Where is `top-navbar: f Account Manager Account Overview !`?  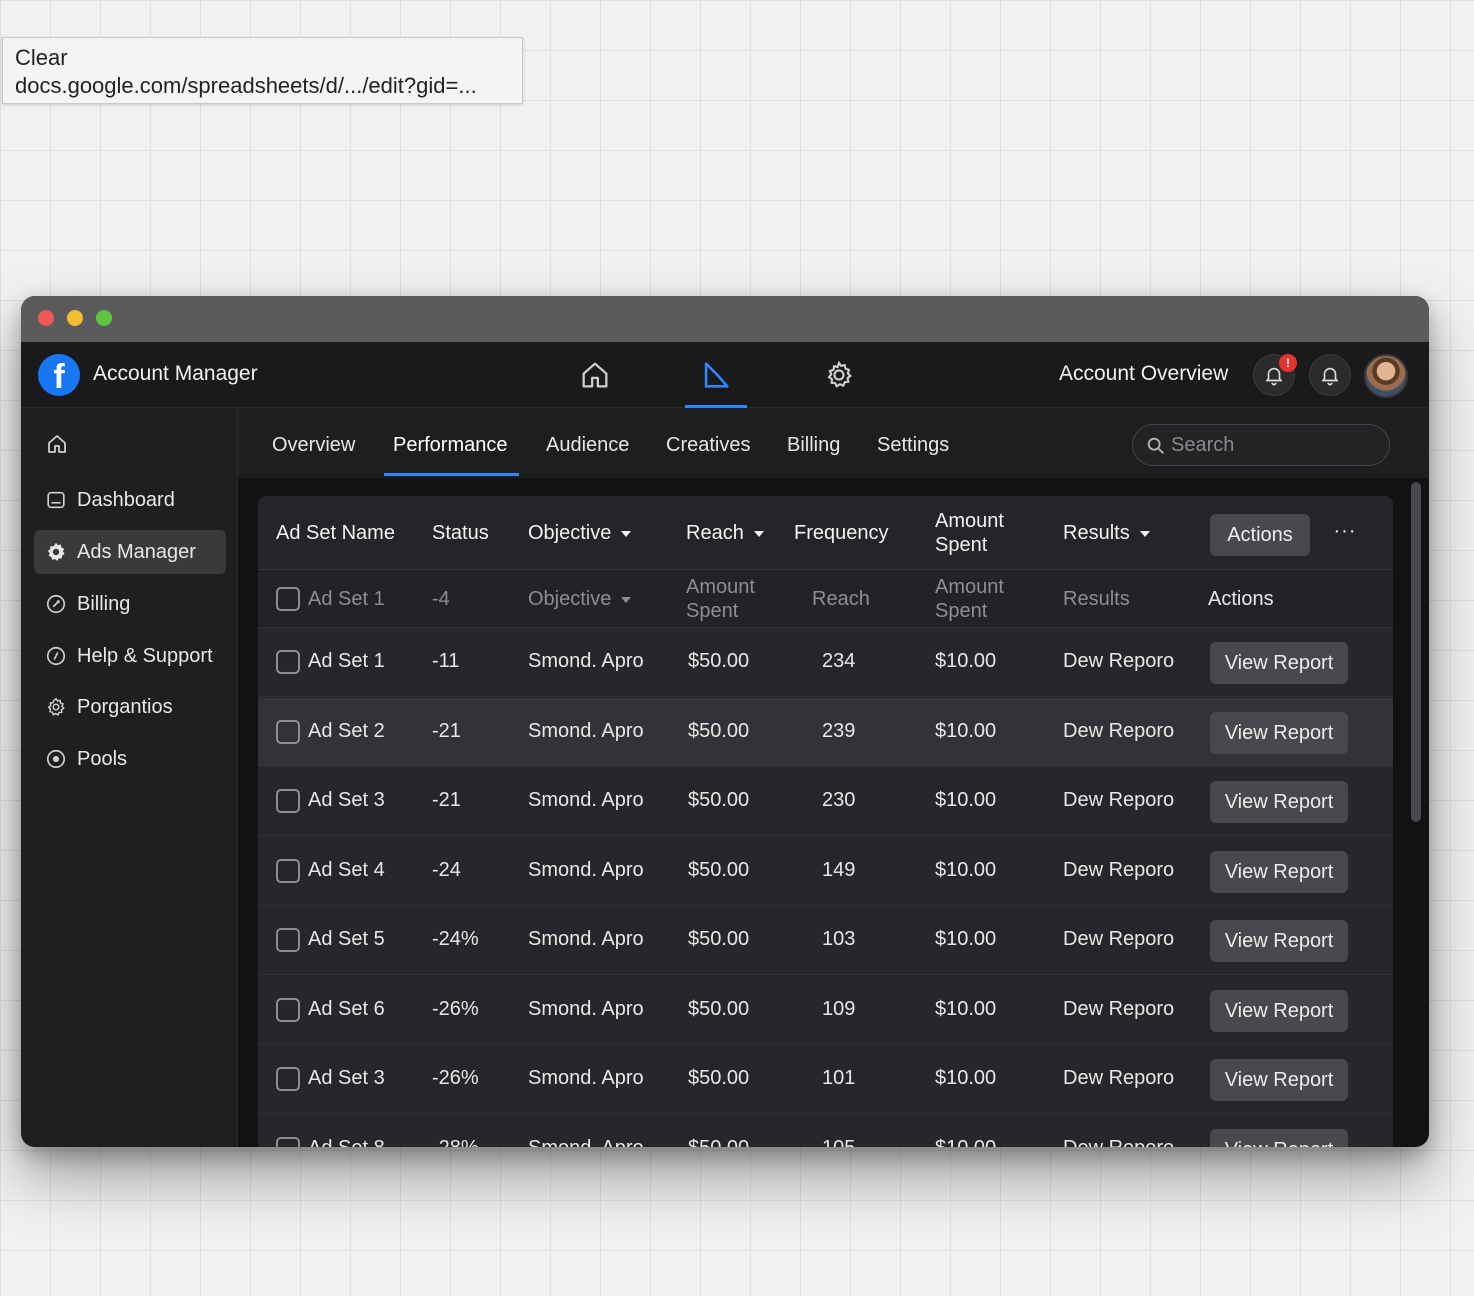 top-navbar: f Account Manager Account Overview ! is located at coordinates (725, 375).